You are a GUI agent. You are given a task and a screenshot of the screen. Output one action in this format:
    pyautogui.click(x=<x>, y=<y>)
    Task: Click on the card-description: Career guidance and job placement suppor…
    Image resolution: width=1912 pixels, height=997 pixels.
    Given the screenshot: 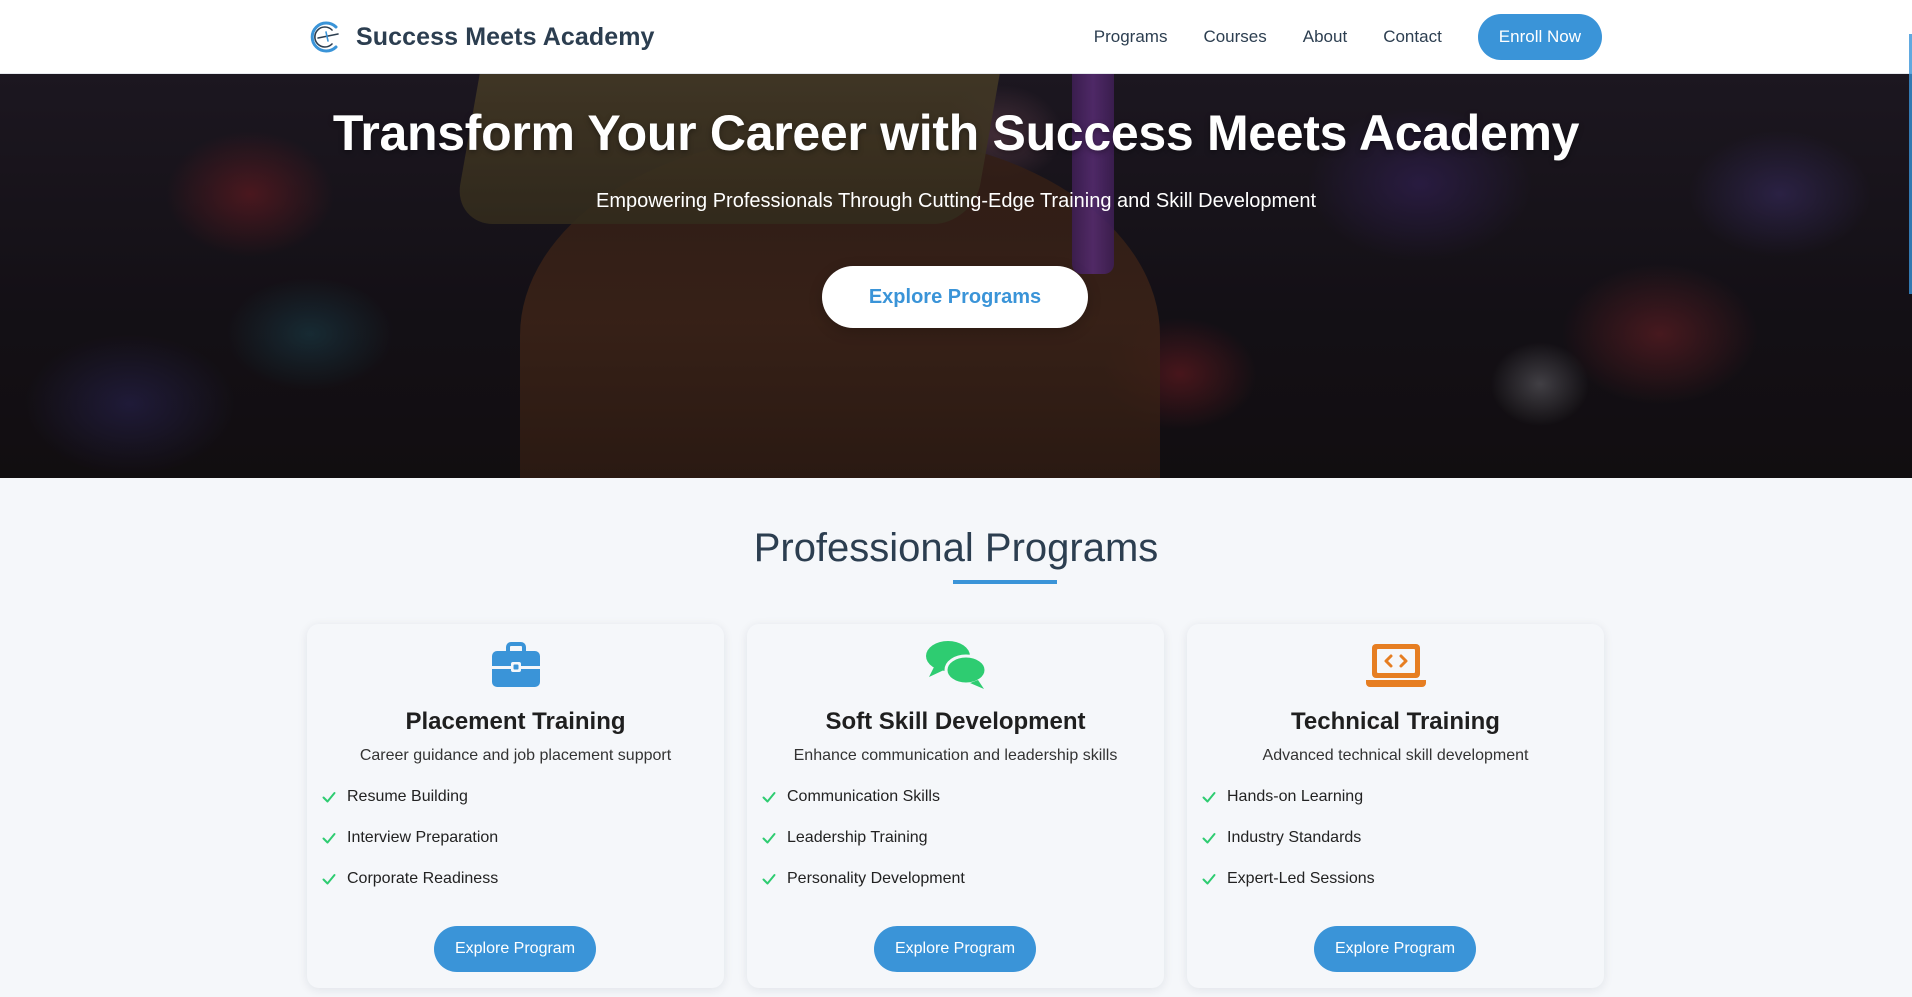 What is the action you would take?
    pyautogui.click(x=515, y=755)
    